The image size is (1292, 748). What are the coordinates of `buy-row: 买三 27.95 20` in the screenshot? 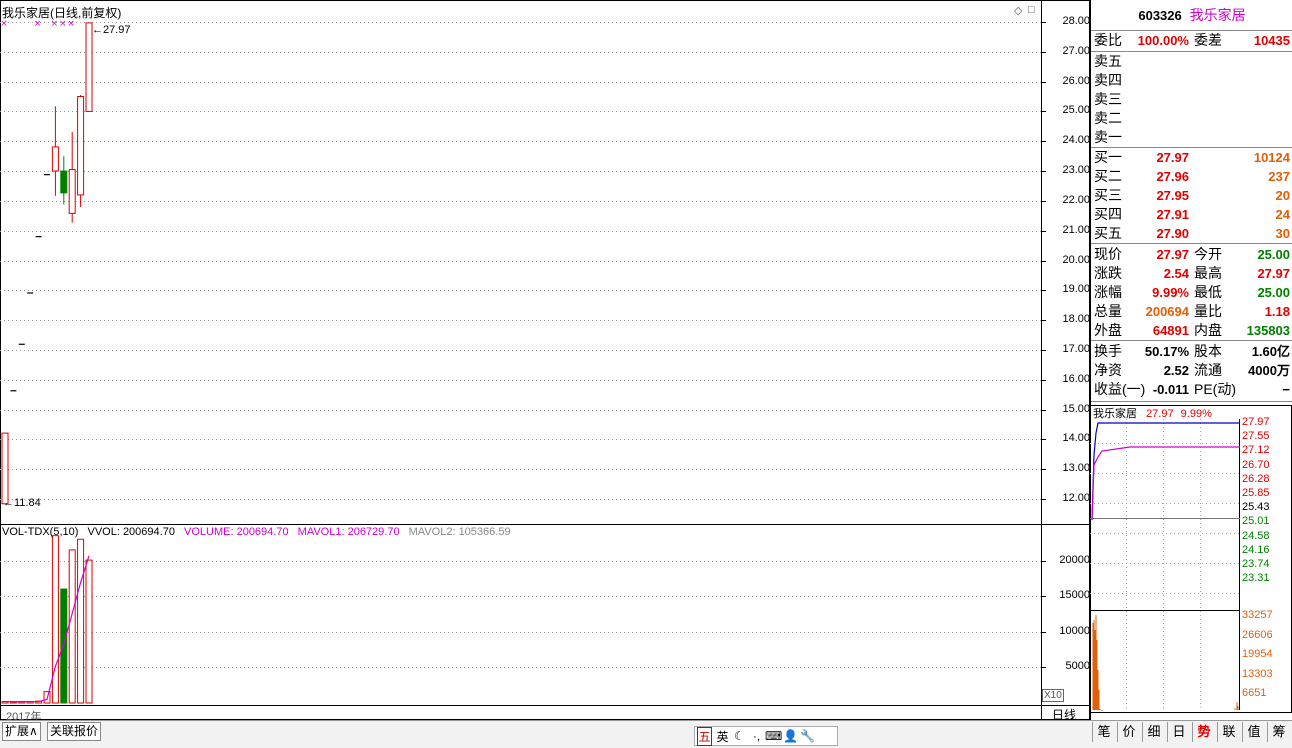 It's located at (1192, 195).